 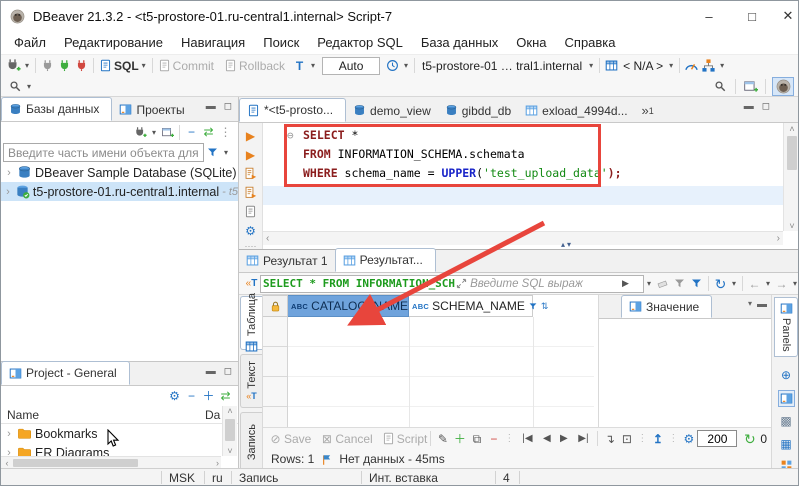 What do you see at coordinates (720, 283) in the screenshot?
I see `refresh-results-icon: ↻` at bounding box center [720, 283].